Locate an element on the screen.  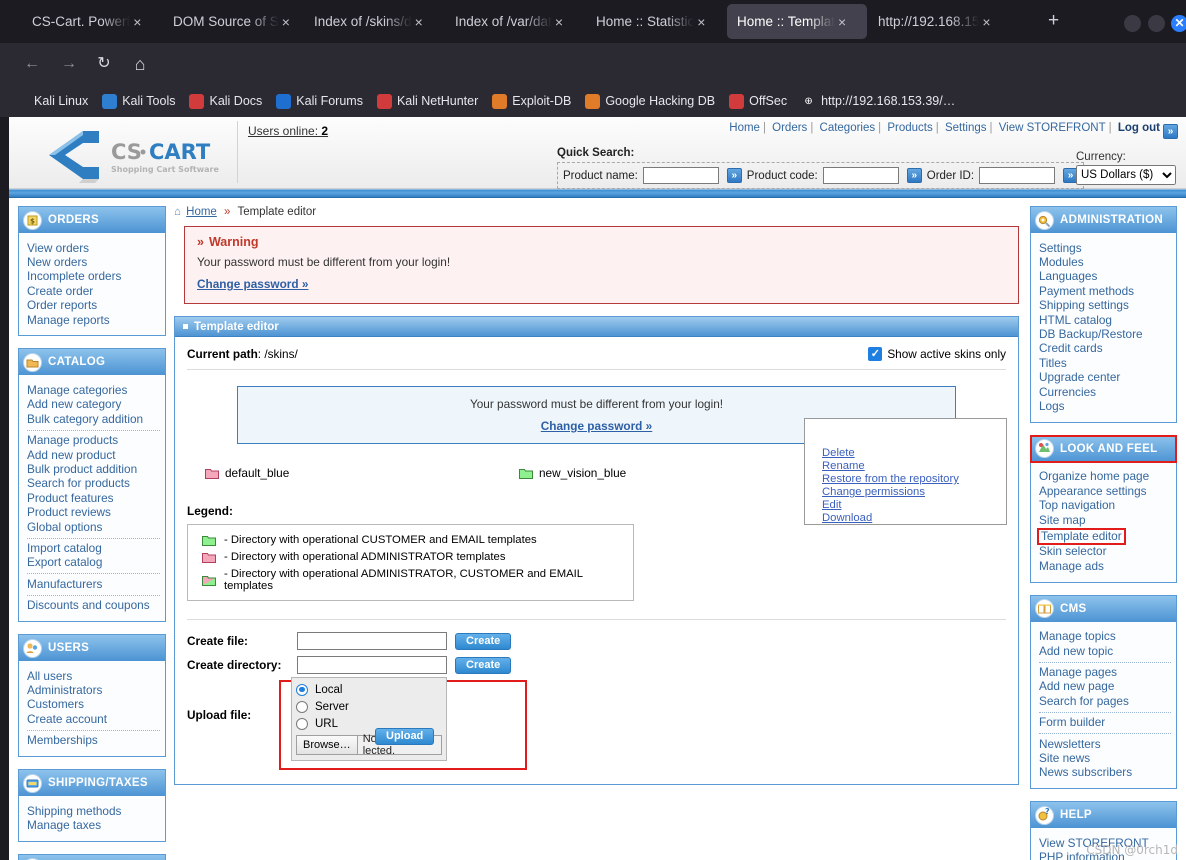
sidebar-item-modules: Modules is located at coordinates (1105, 262).